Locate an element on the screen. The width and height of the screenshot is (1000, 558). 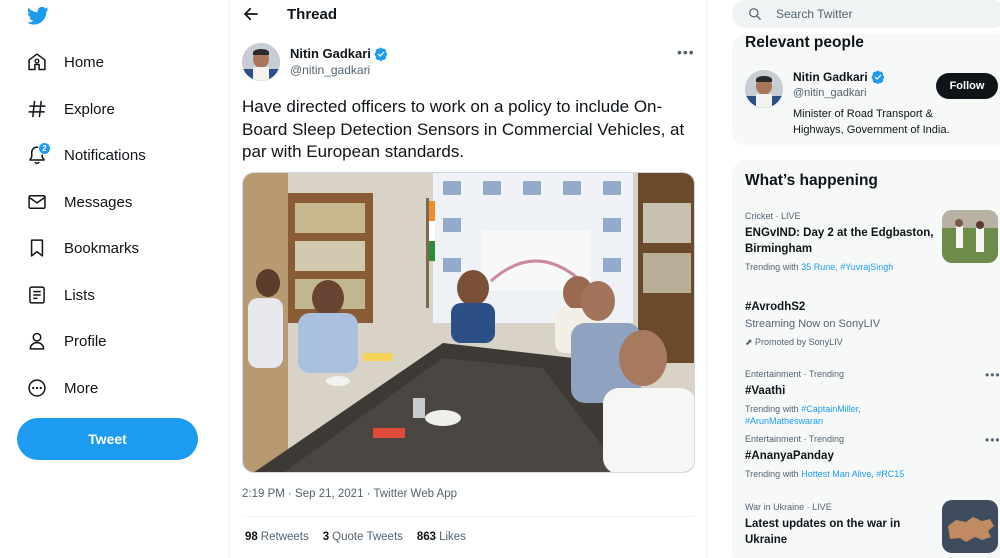
person-icon is located at coordinates (37, 341).